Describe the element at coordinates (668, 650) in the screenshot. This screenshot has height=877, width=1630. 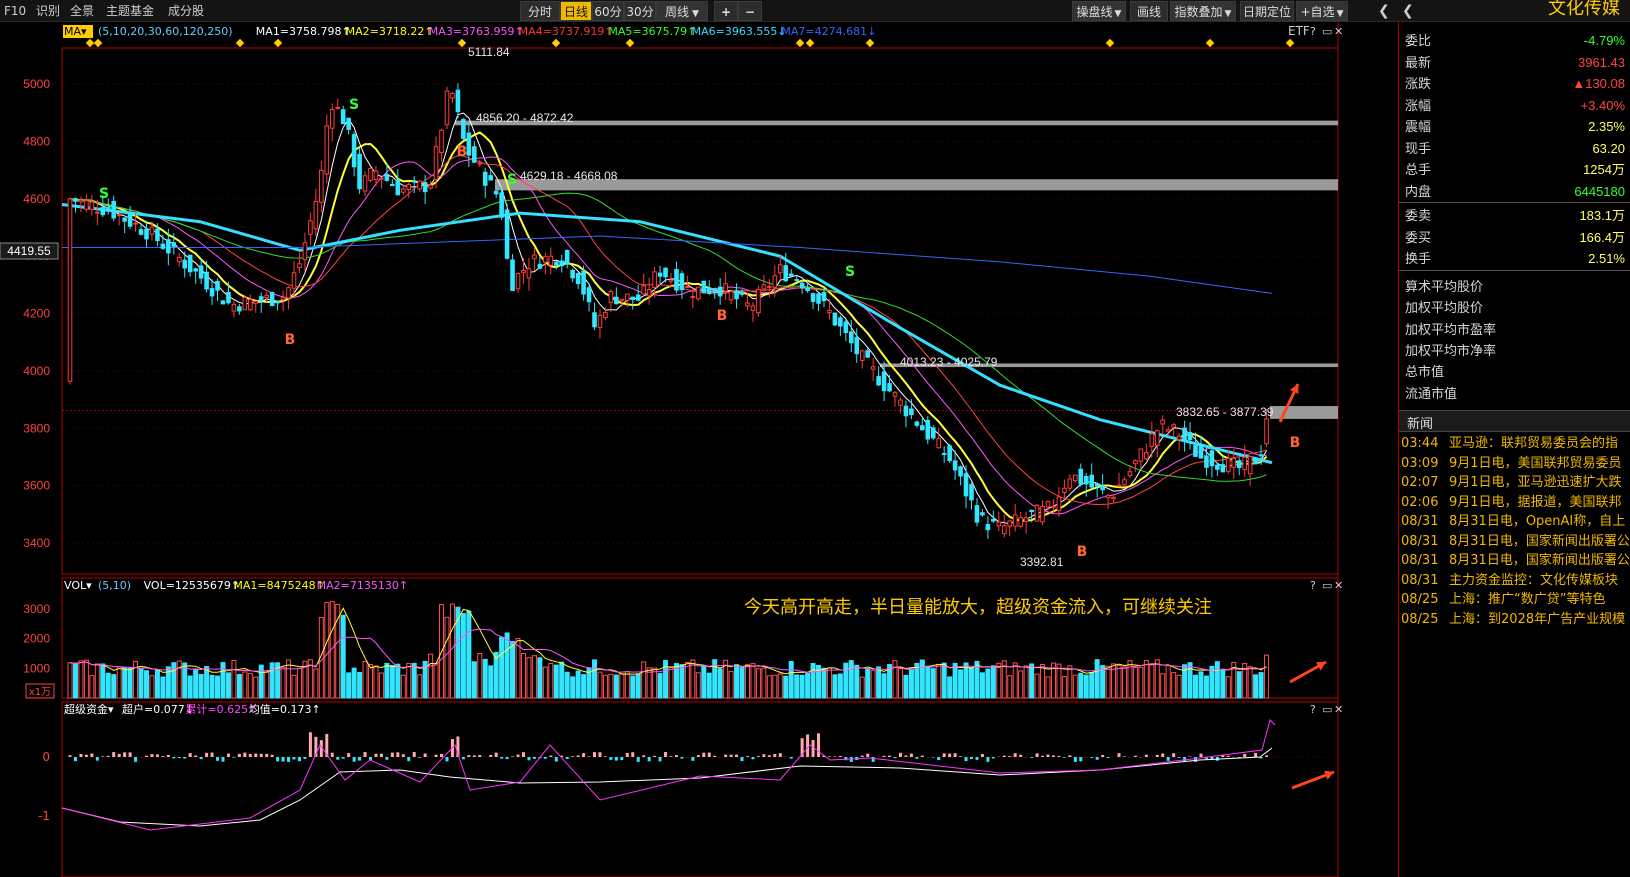
I see `volume-ma2-line` at that location.